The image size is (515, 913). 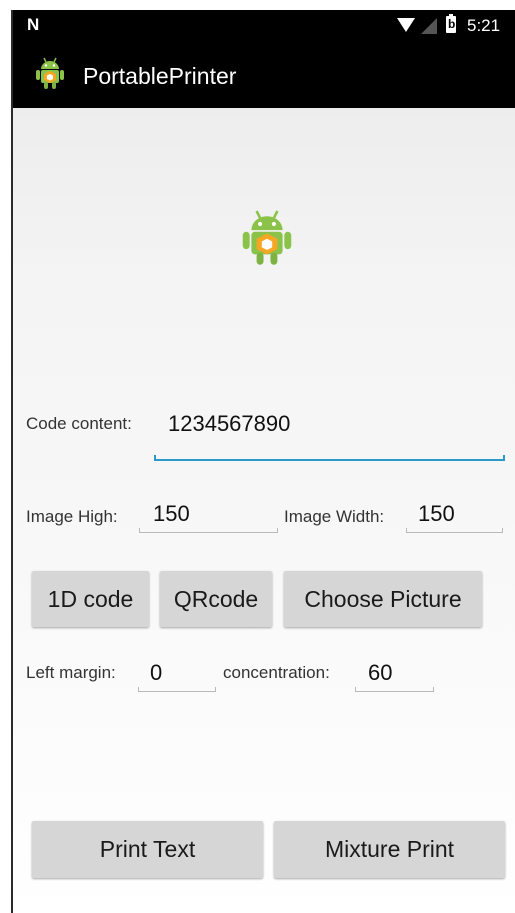 I want to click on image-width-underline, so click(x=454, y=530).